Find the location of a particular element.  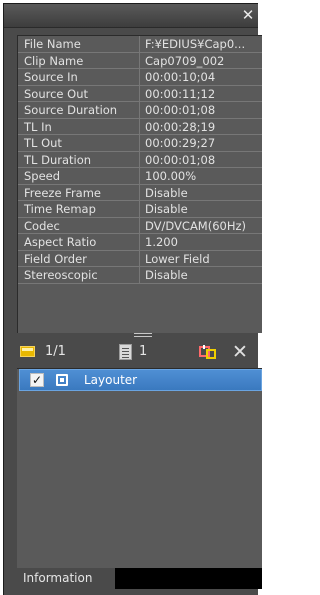

property-row: Speed 100.00% is located at coordinates (140, 176).